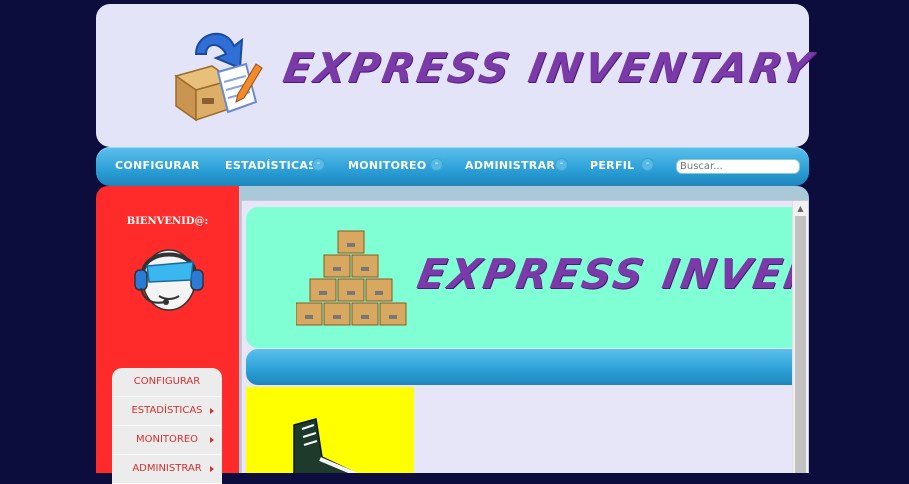  What do you see at coordinates (612, 165) in the screenshot?
I see `nav-item-perfil: PERFIL` at bounding box center [612, 165].